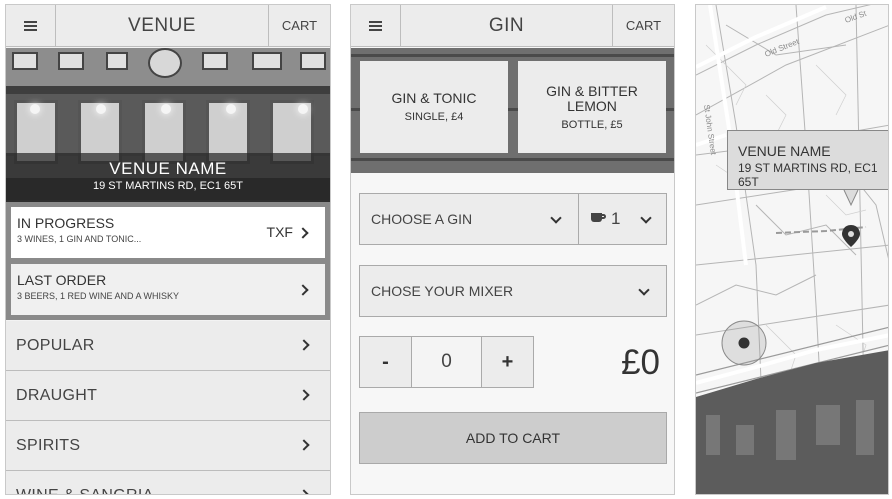 This screenshot has width=892, height=499. Describe the element at coordinates (168, 186) in the screenshot. I see `venue-address: 19 ST MARTINS RD, EC1 65T` at that location.